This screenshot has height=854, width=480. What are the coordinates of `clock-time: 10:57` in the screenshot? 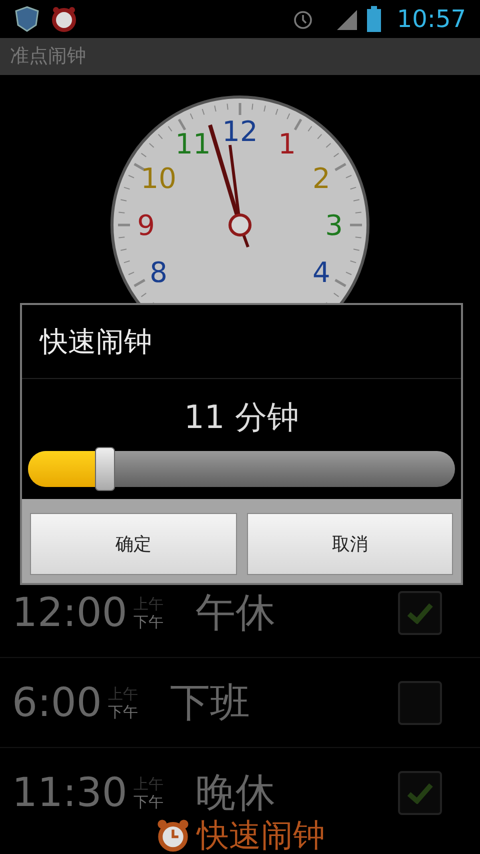 It's located at (431, 19).